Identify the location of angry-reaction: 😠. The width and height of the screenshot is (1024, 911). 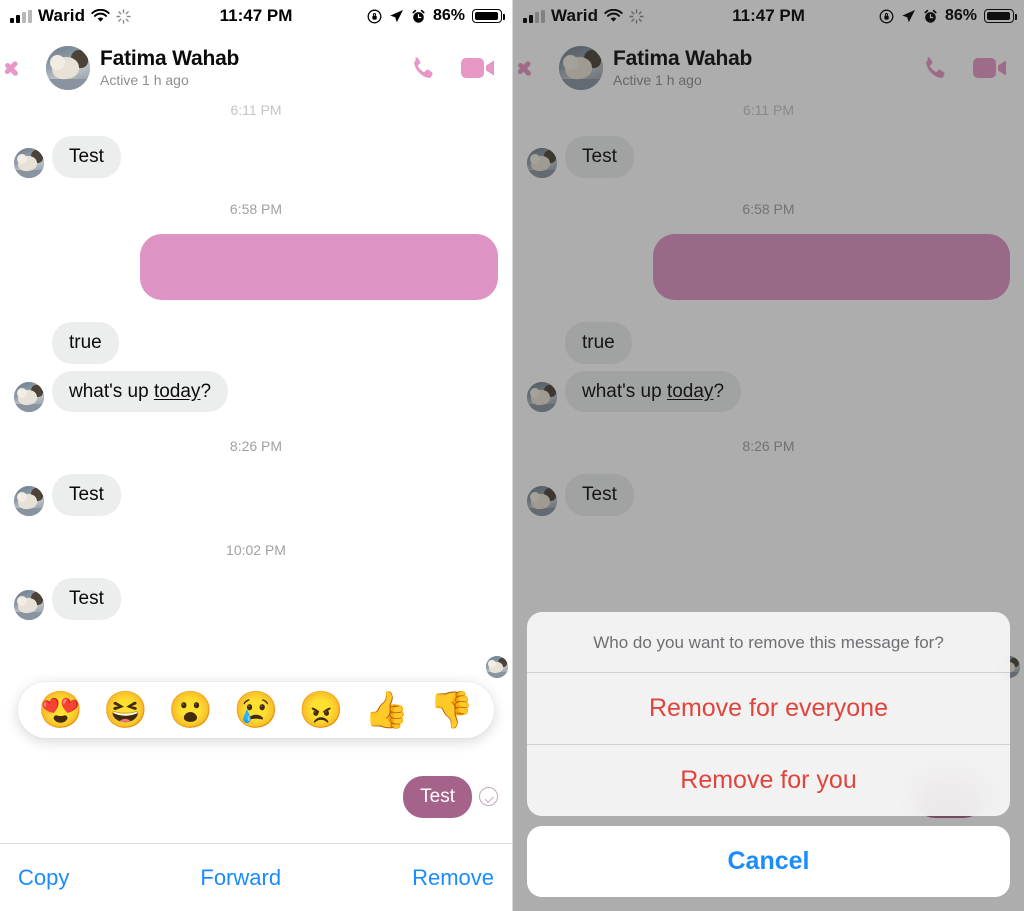
(321, 710).